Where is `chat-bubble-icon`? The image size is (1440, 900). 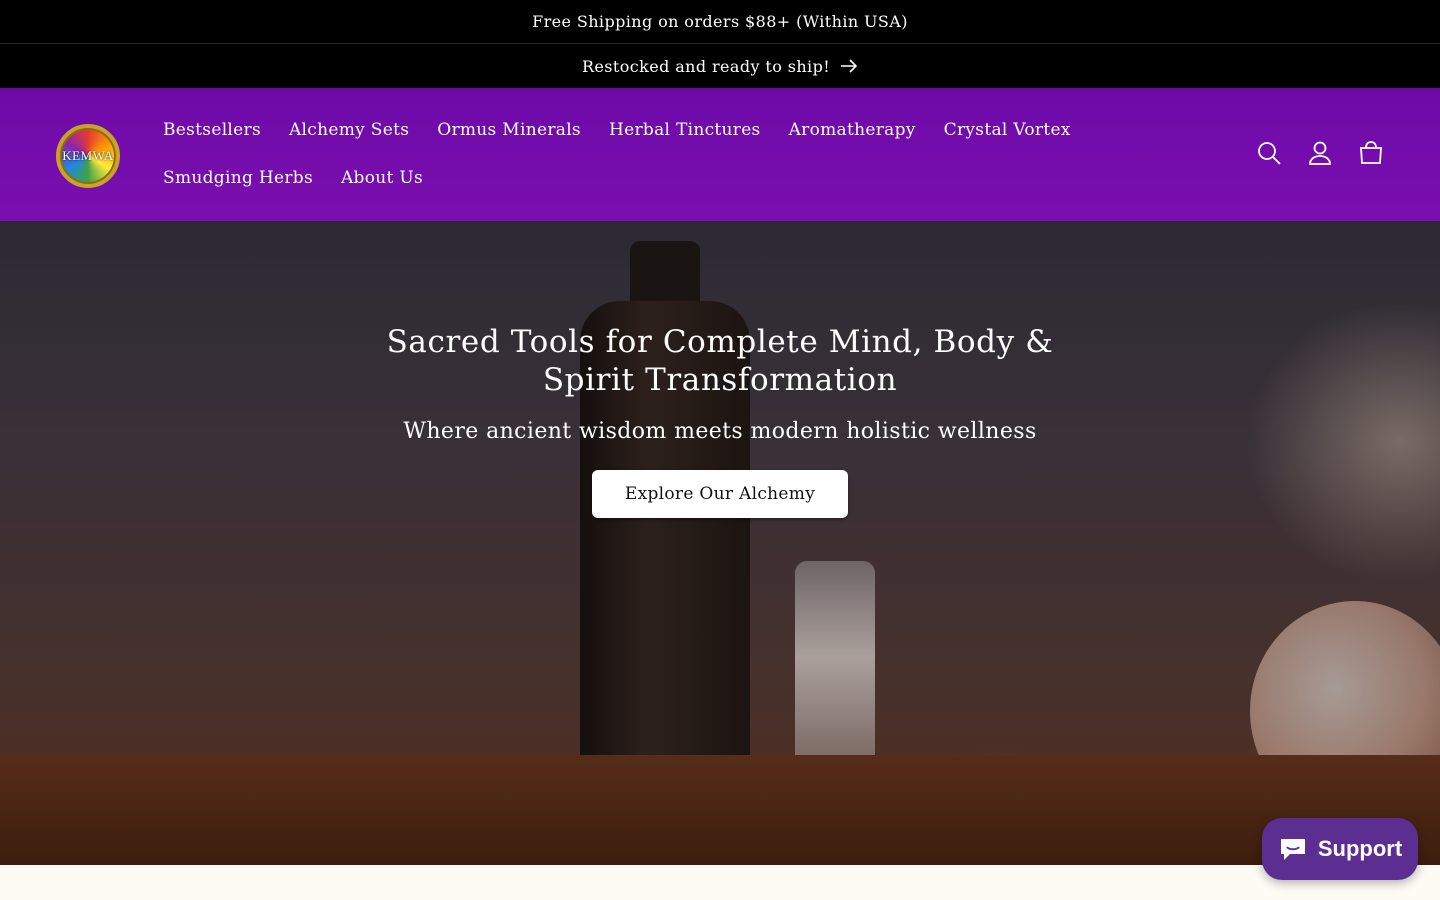 chat-bubble-icon is located at coordinates (1292, 849).